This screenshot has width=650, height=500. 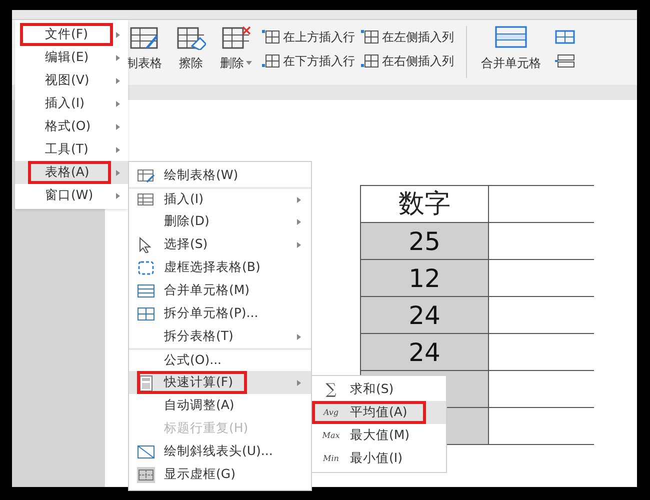 What do you see at coordinates (146, 268) in the screenshot?
I see `dashed-selection-icon` at bounding box center [146, 268].